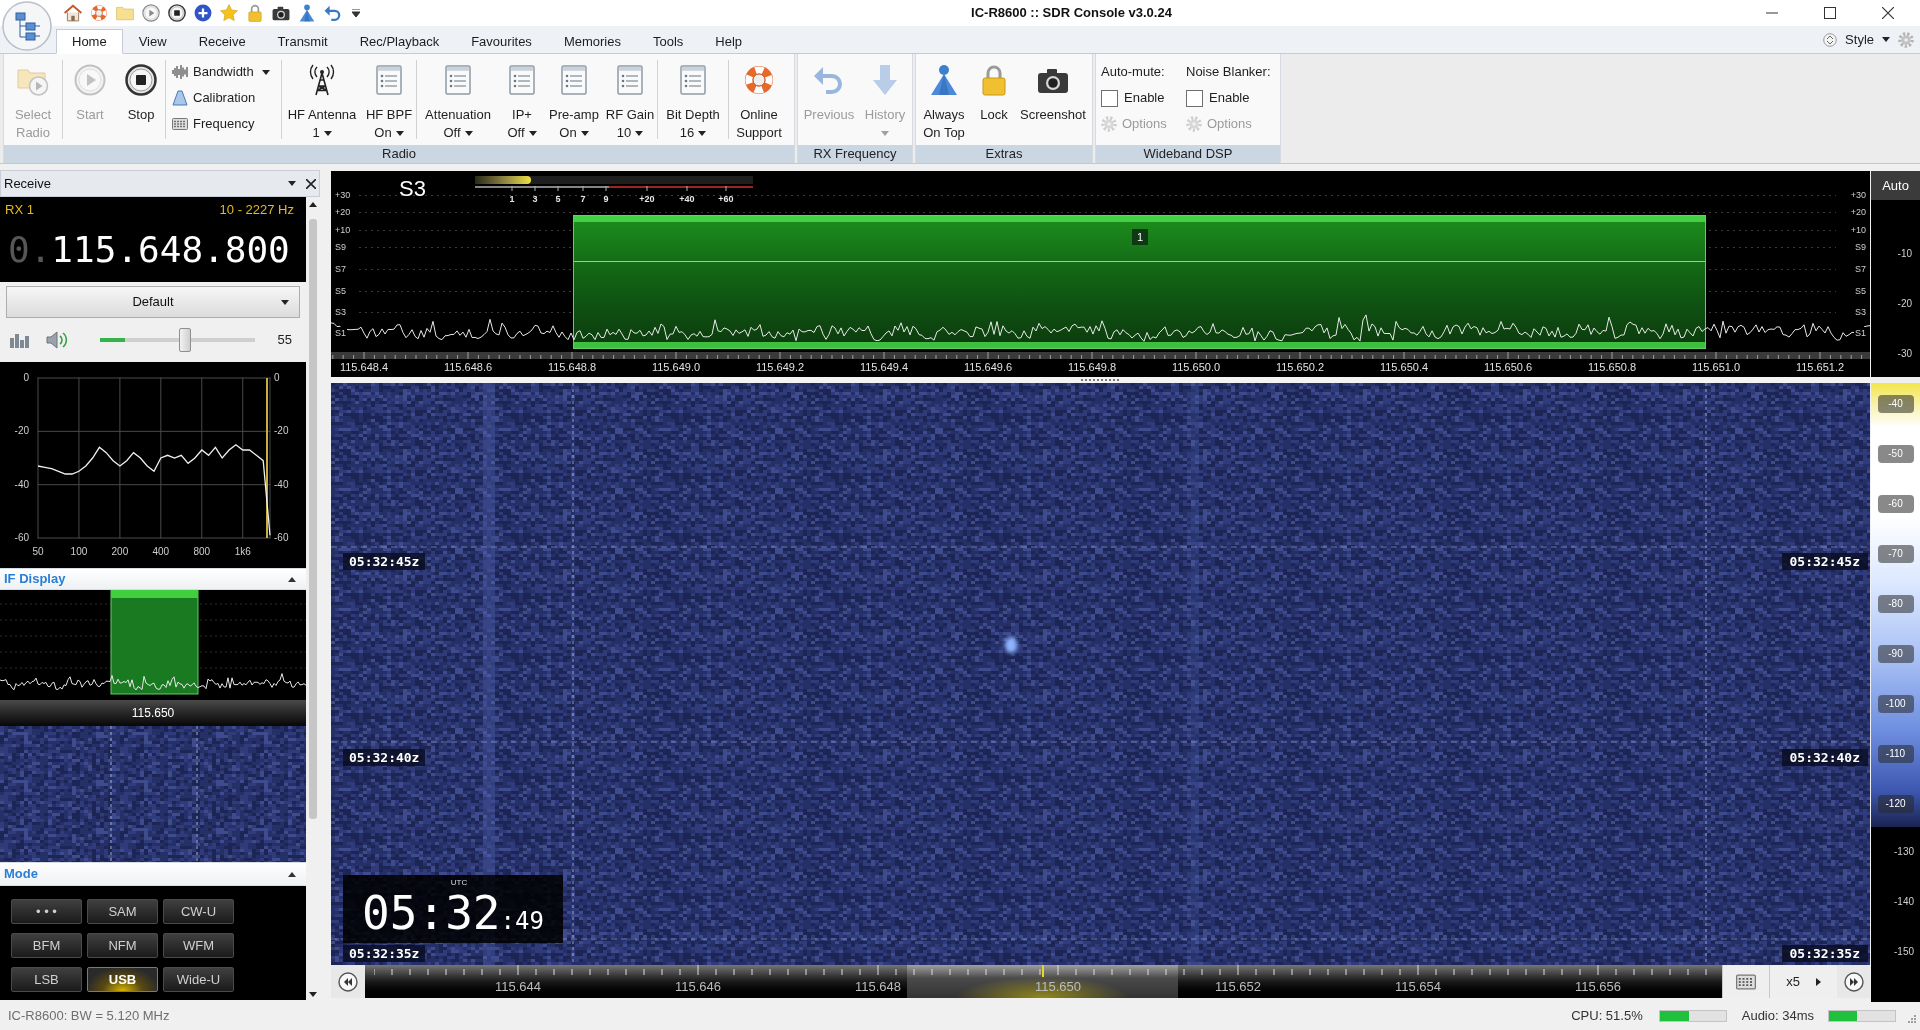  I want to click on mode-button: BFM, so click(46, 945).